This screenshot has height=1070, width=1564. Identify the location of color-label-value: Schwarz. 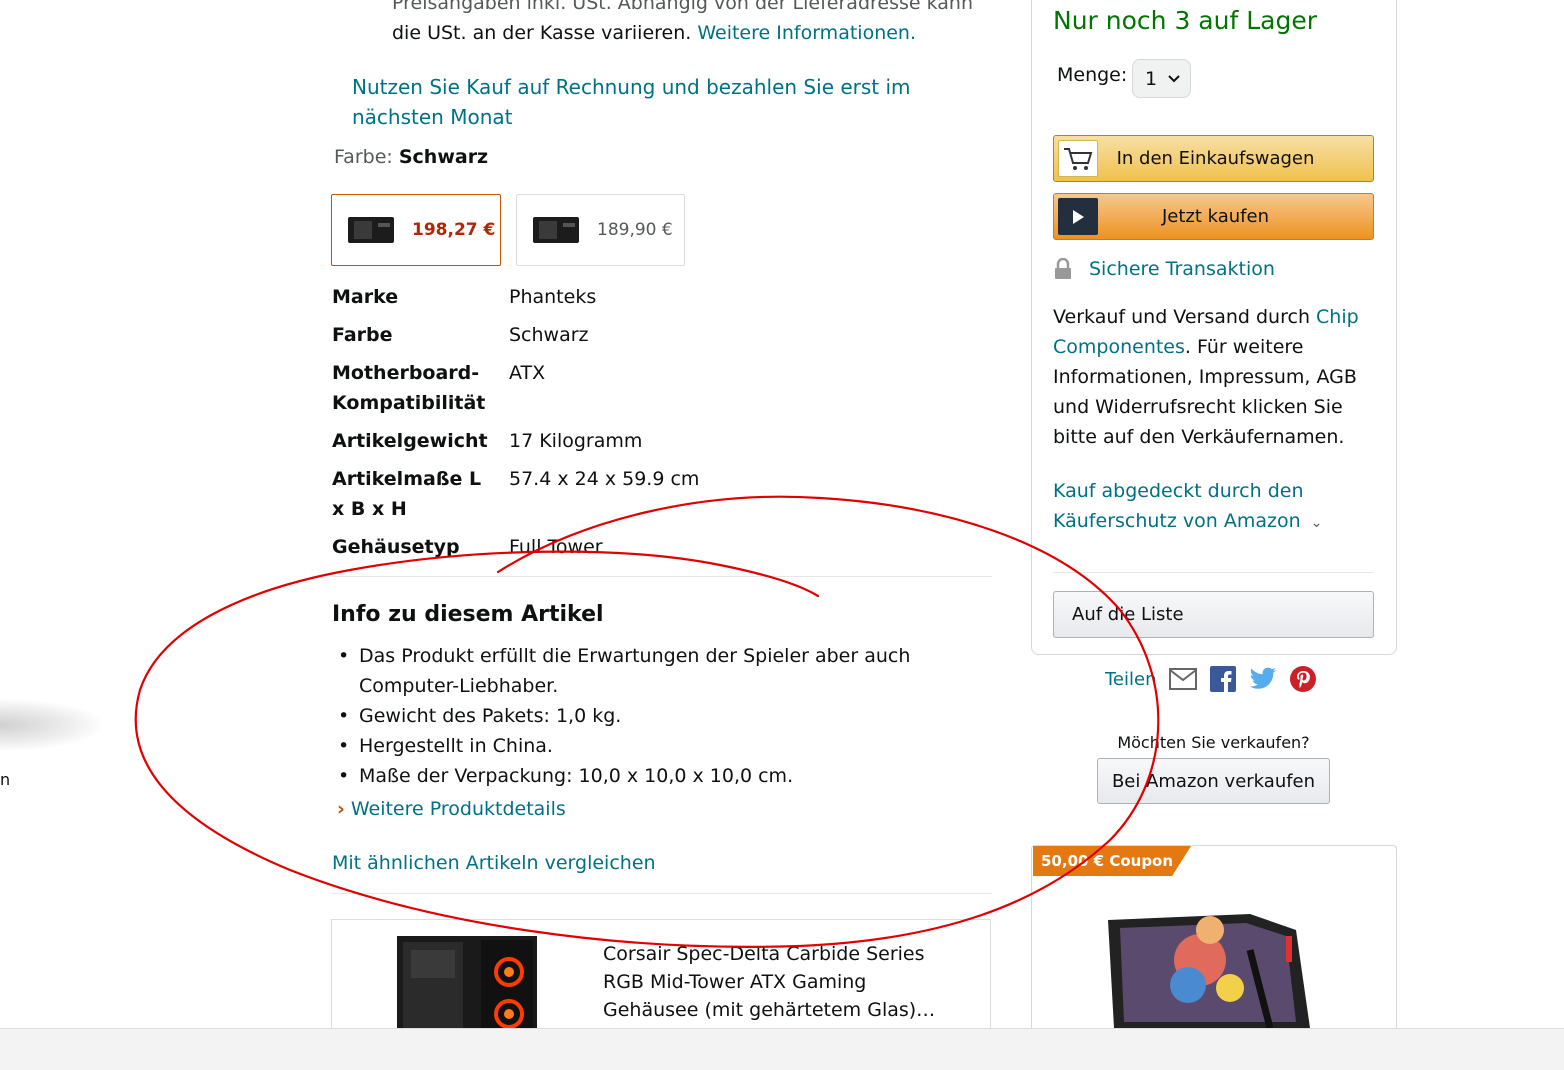
(443, 157).